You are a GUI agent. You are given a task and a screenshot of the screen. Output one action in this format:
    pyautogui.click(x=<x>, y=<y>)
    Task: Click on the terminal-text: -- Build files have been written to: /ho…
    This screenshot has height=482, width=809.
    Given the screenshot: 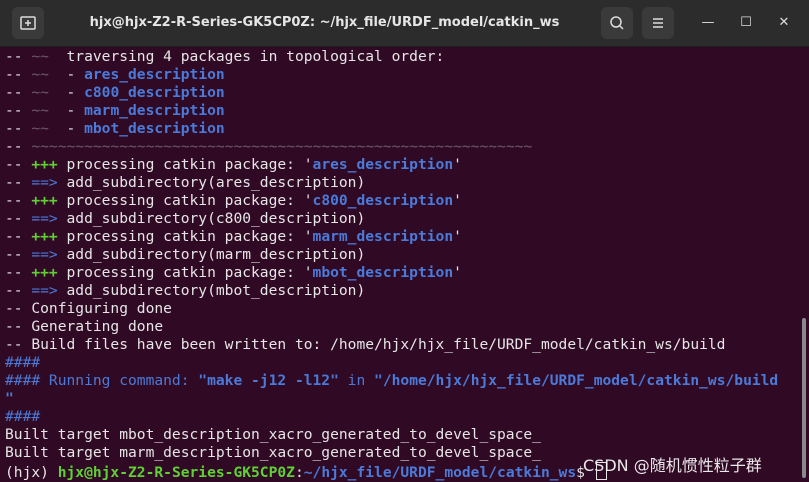 What is the action you would take?
    pyautogui.click(x=365, y=344)
    